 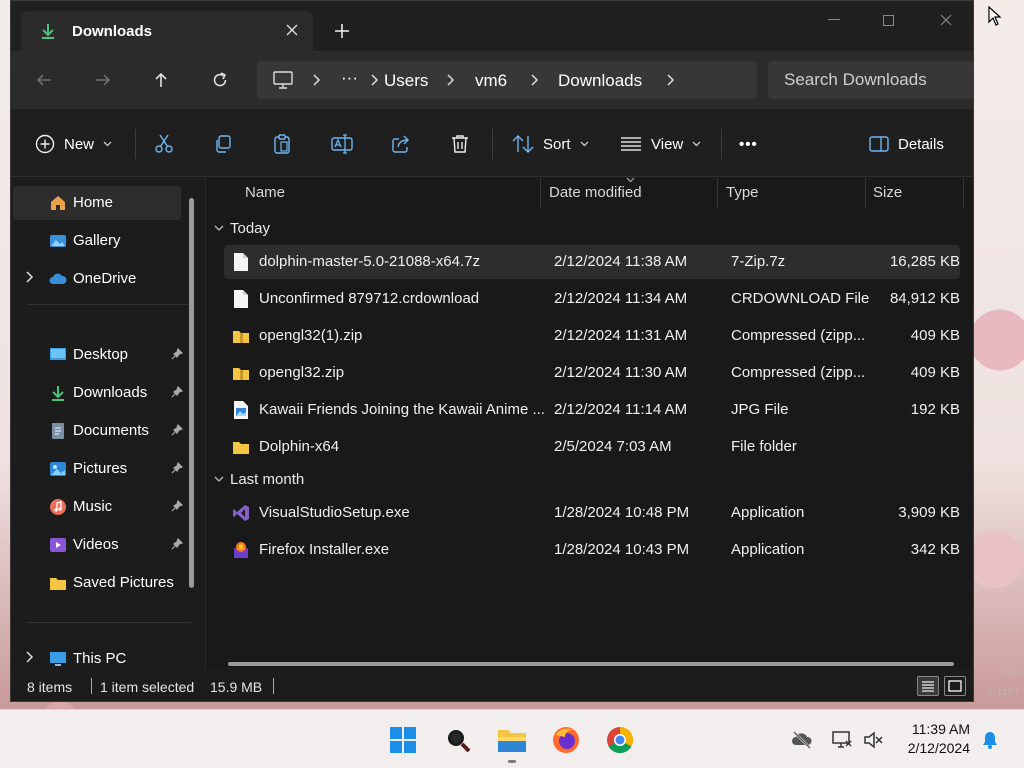 I want to click on sidebar-item-music: Music, so click(x=98, y=507).